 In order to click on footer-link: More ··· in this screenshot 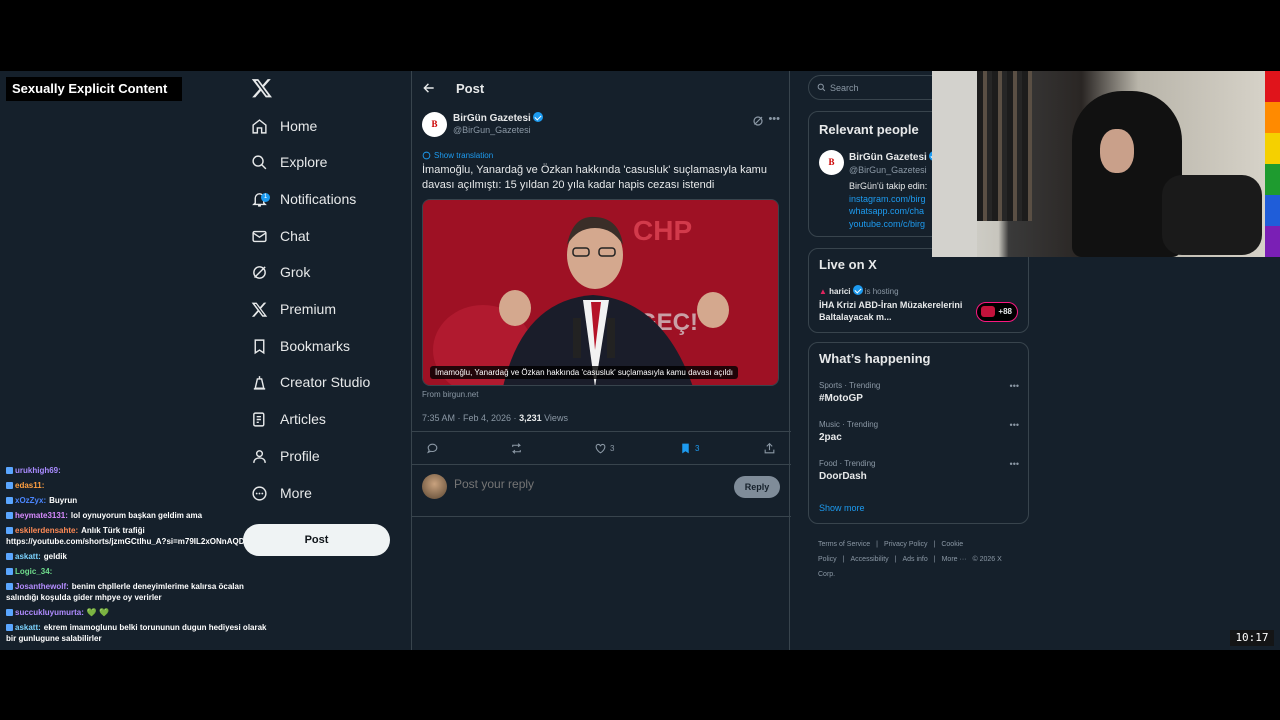, I will do `click(954, 559)`.